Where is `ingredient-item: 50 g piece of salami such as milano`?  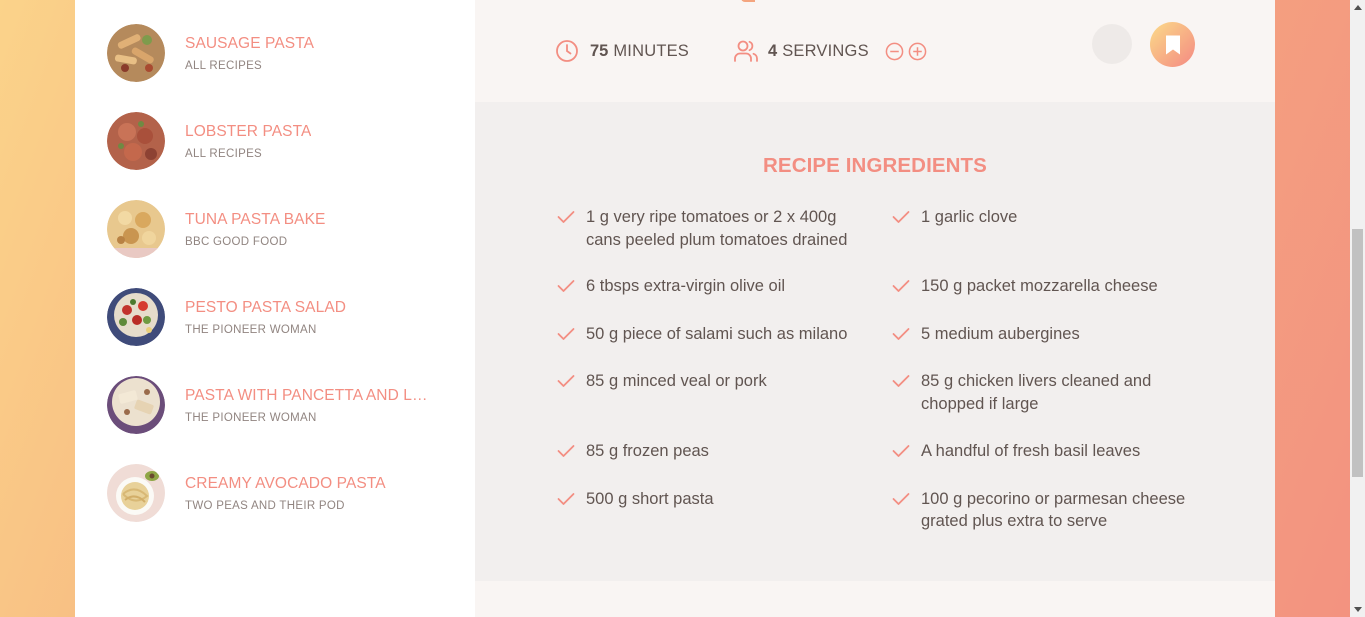
ingredient-item: 50 g piece of salami such as milano is located at coordinates (724, 347).